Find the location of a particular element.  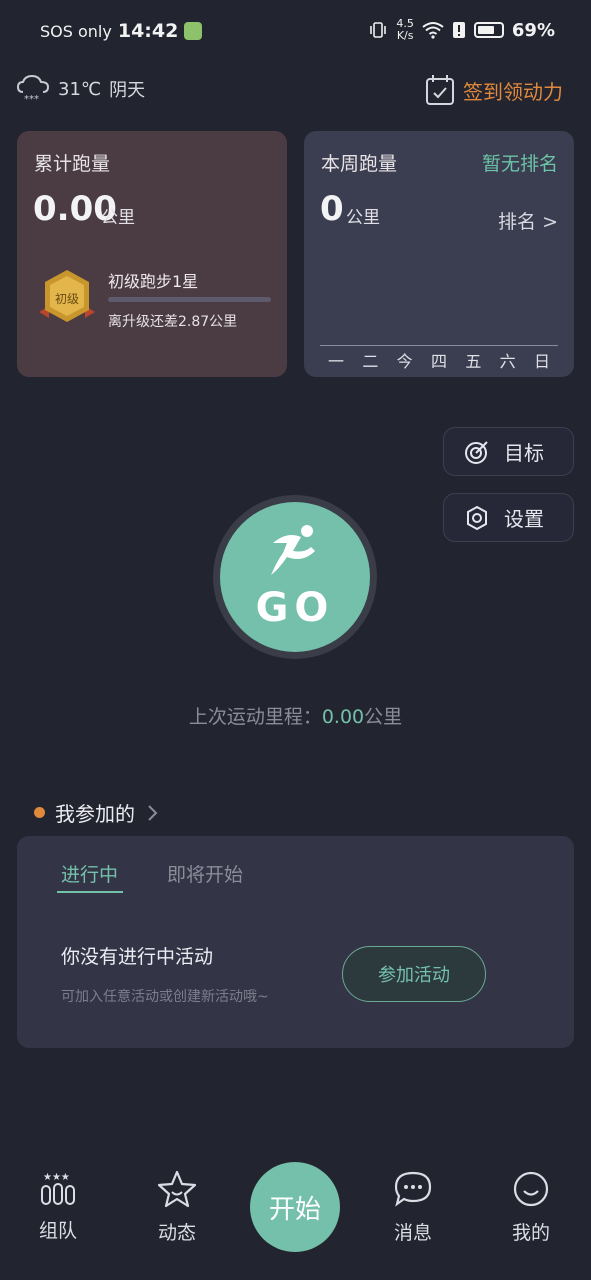

nav-profile-label: 我的 is located at coordinates (530, 1233).